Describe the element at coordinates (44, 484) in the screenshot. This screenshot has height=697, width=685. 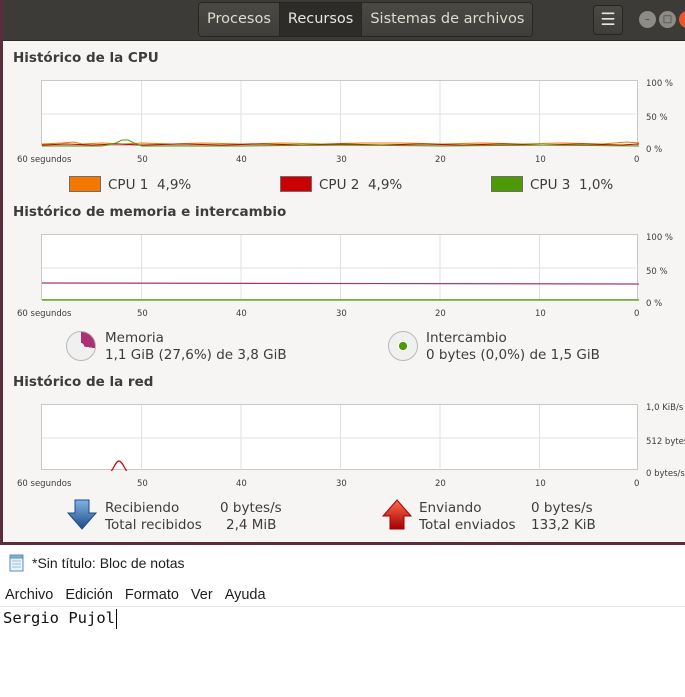
I see `net-xtick: 60 segundos` at that location.